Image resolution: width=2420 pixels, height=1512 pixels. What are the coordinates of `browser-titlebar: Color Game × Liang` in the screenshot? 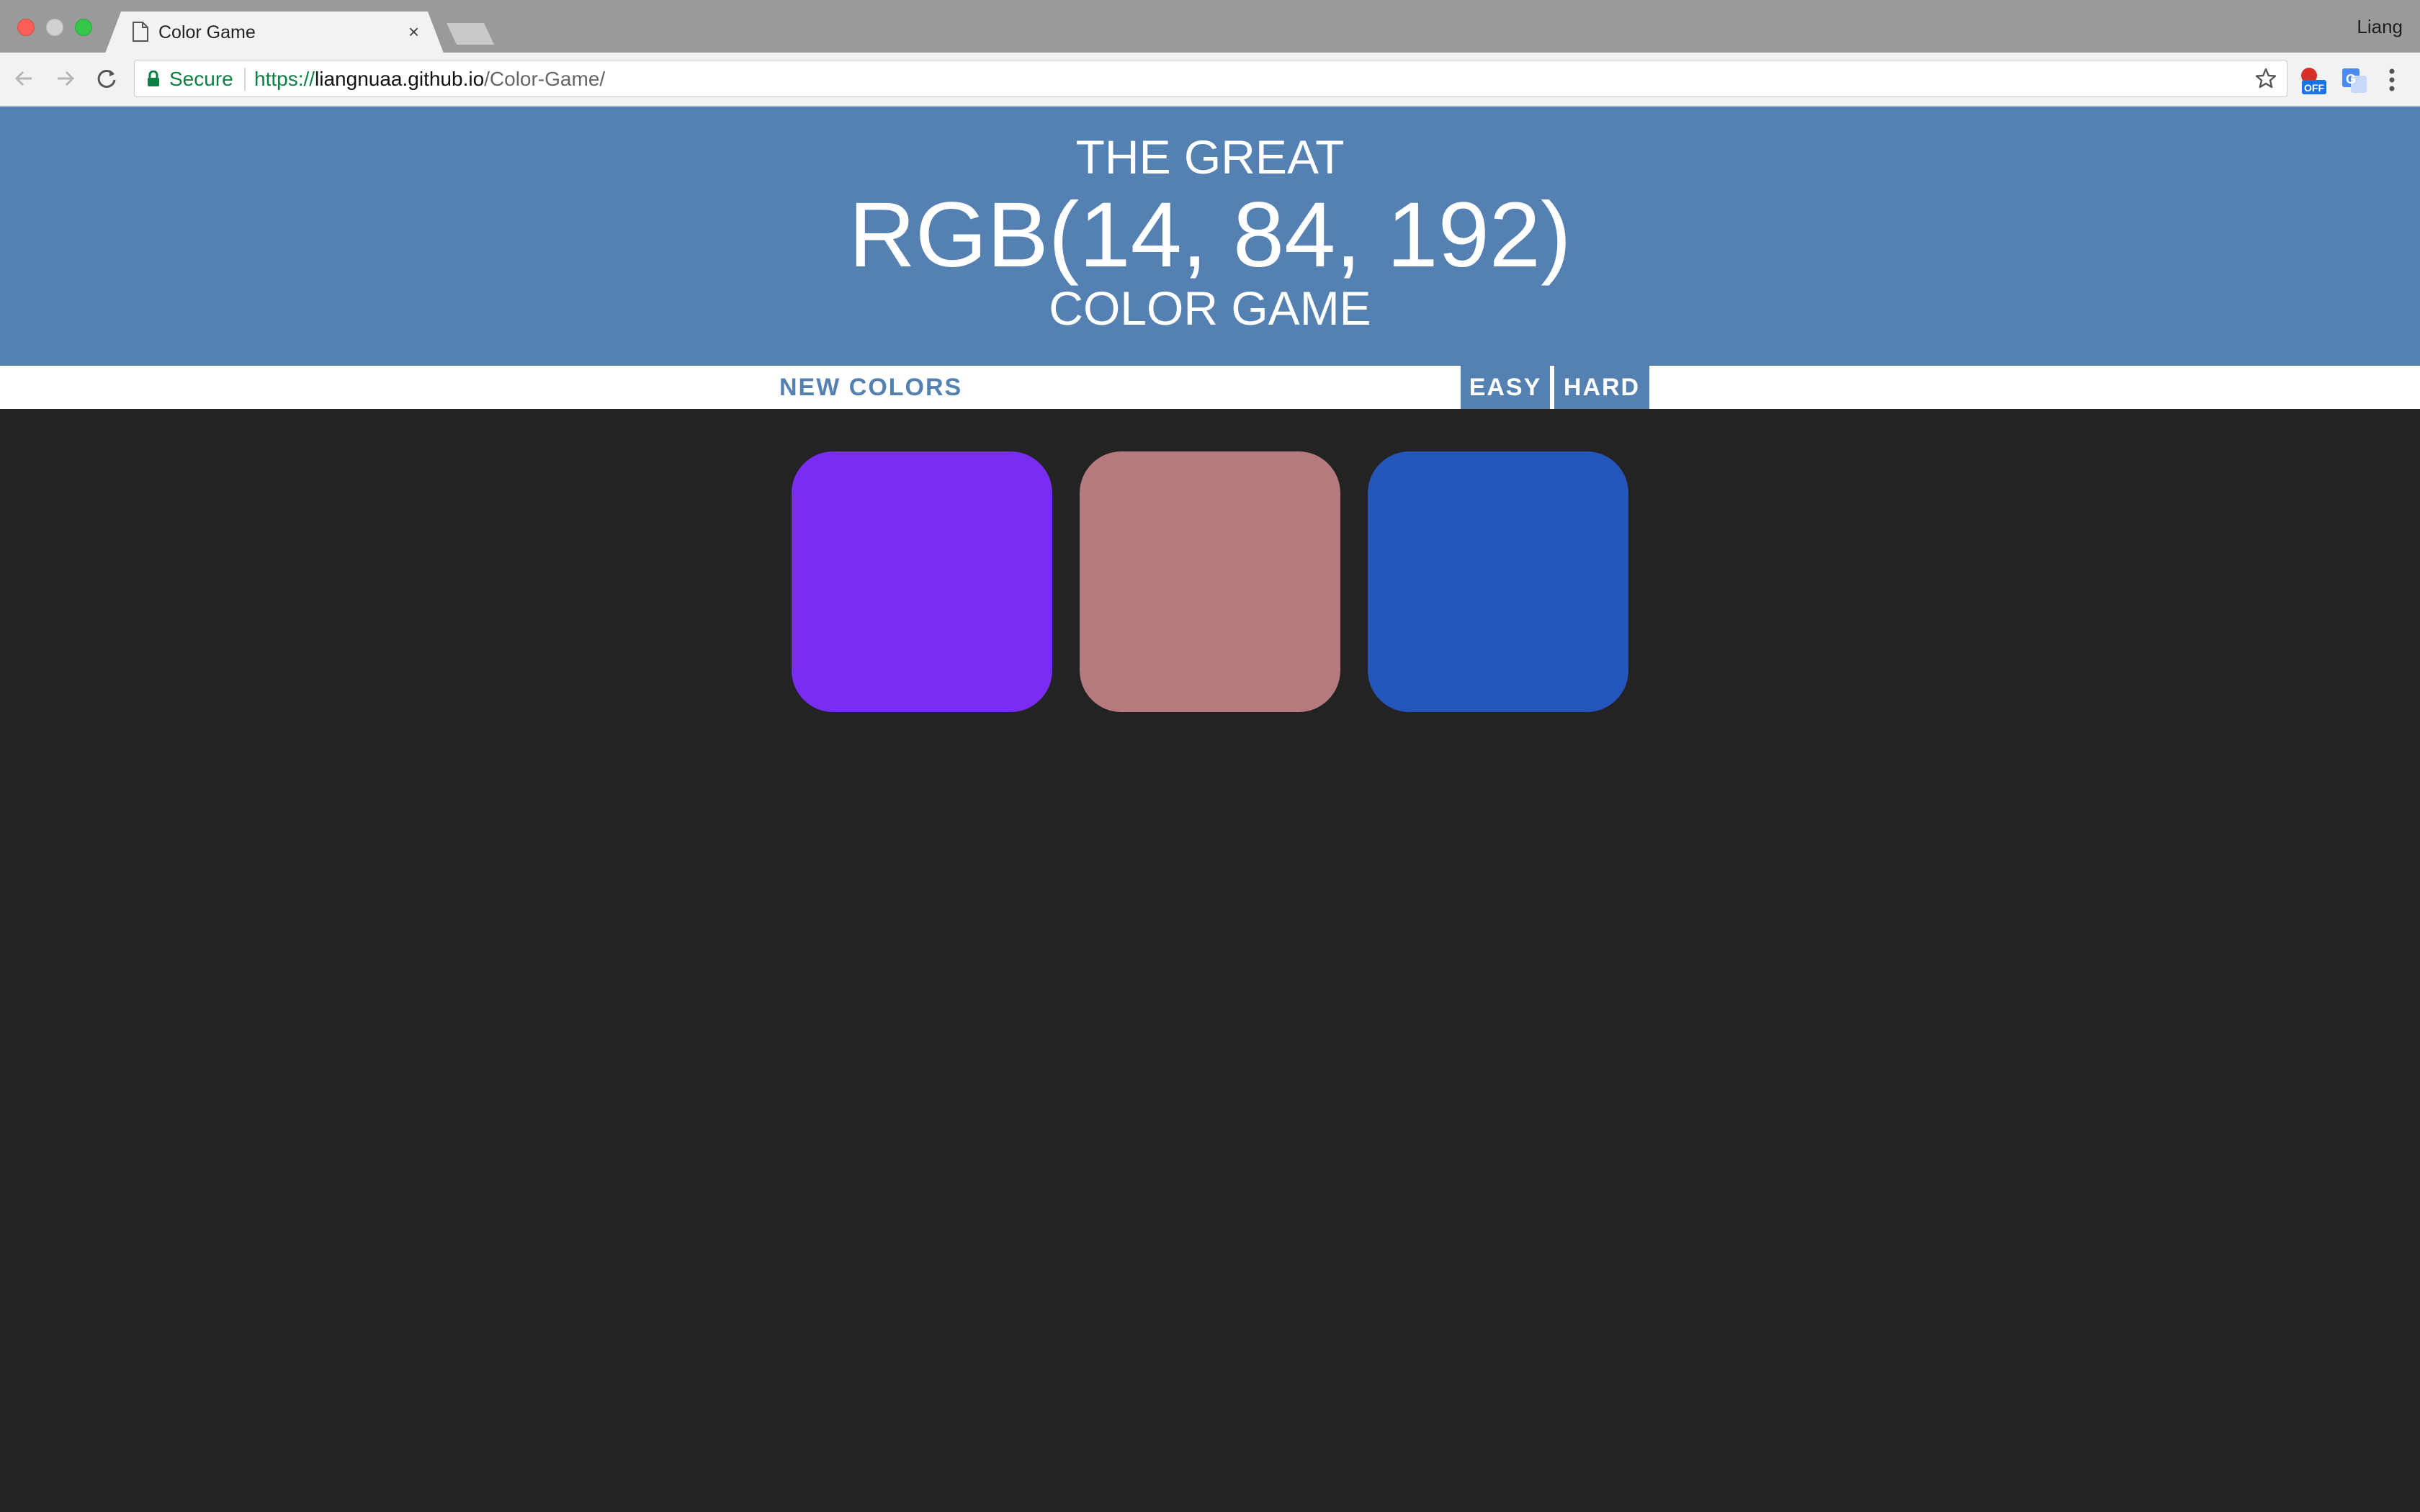 It's located at (1210, 26).